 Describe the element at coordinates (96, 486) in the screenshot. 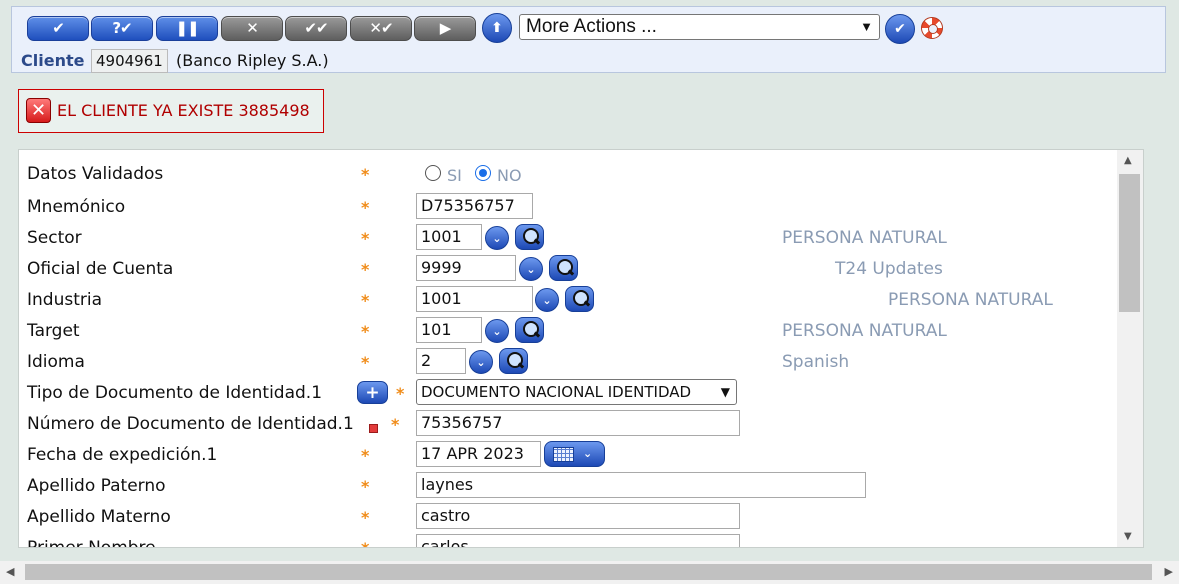

I see `apellido-paterno-label: Apellido Paterno` at that location.